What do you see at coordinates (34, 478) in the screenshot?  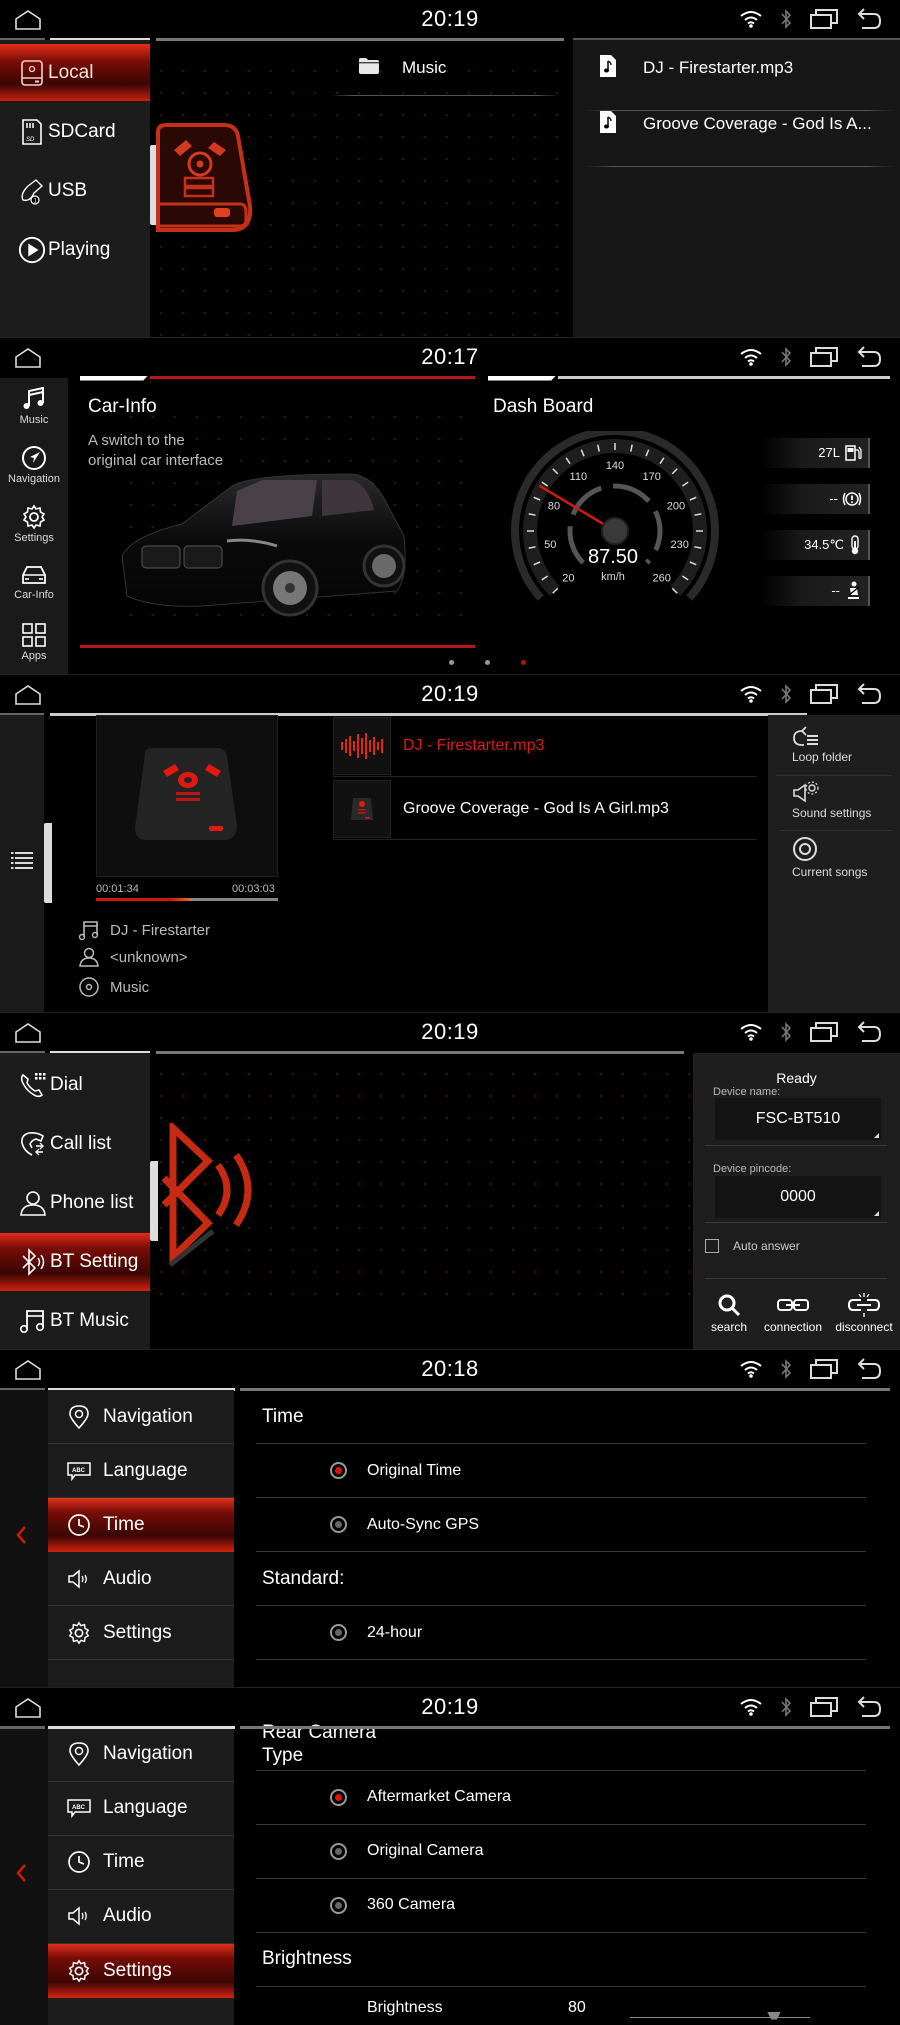 I see `nav-label: Navigation` at bounding box center [34, 478].